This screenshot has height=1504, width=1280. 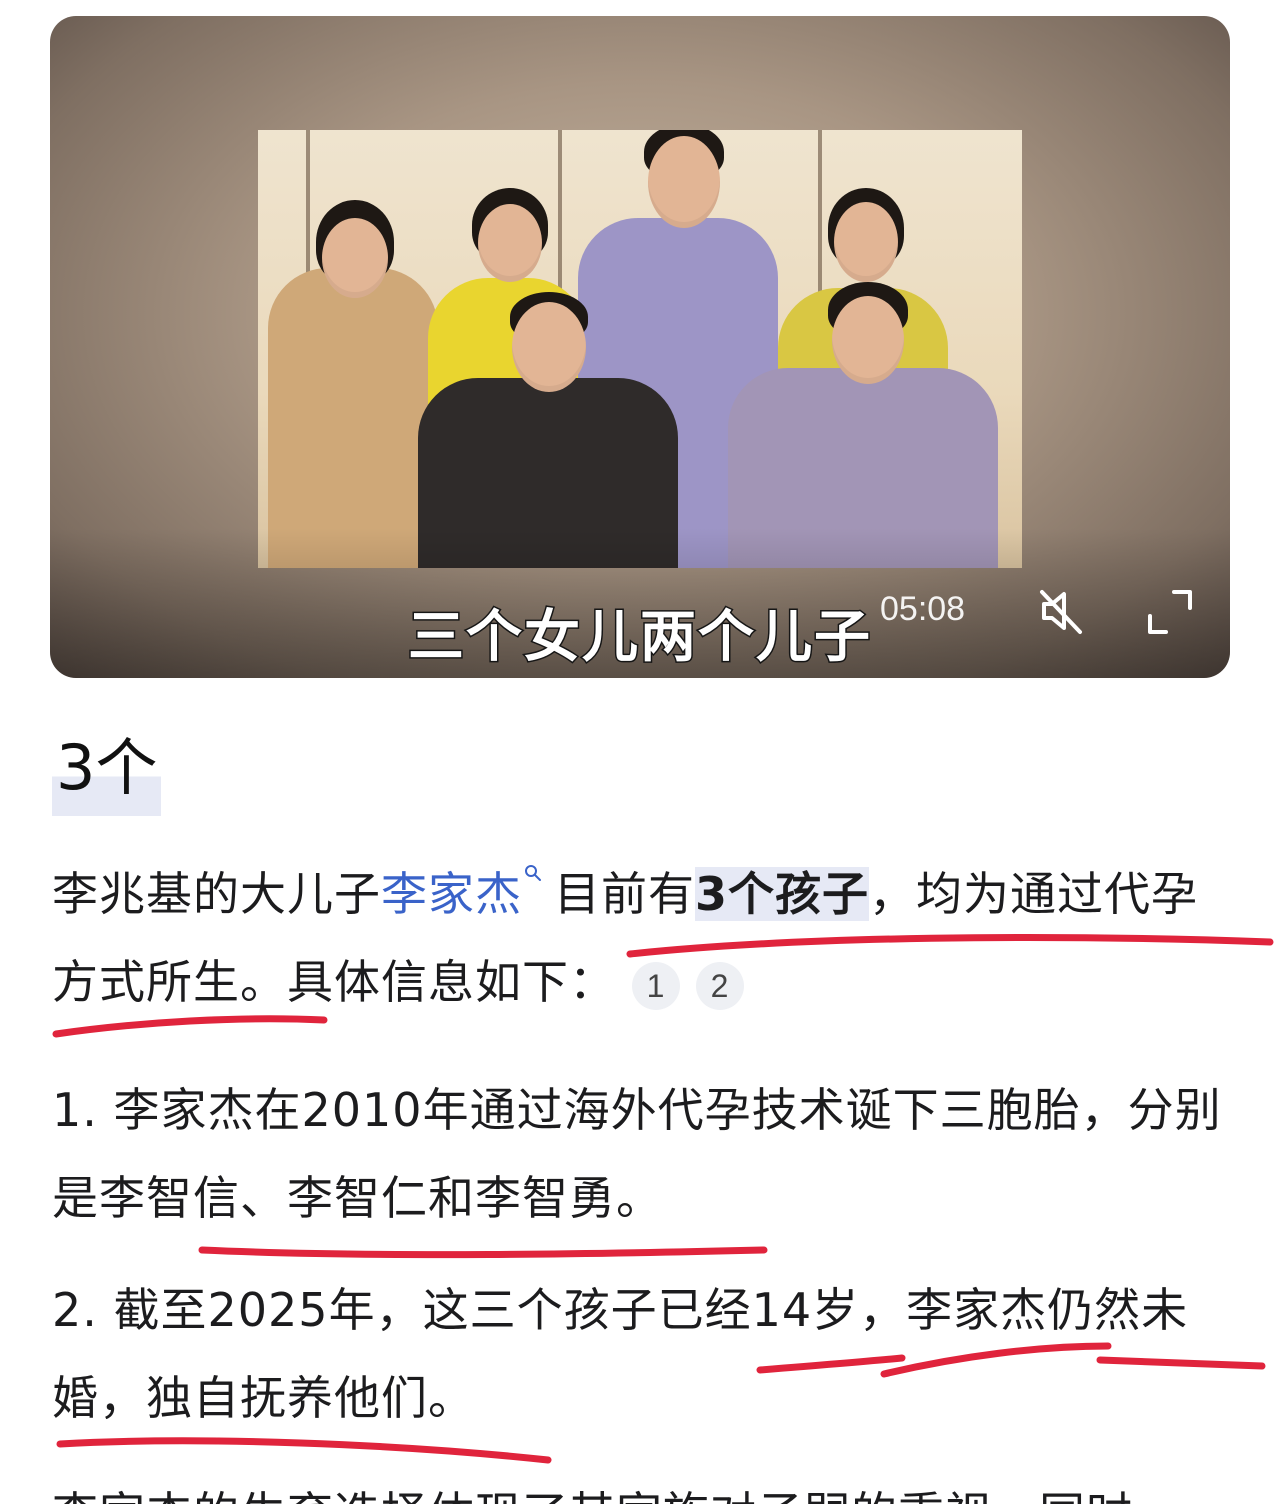 I want to click on speaker-muted-icon, so click(x=1061, y=612).